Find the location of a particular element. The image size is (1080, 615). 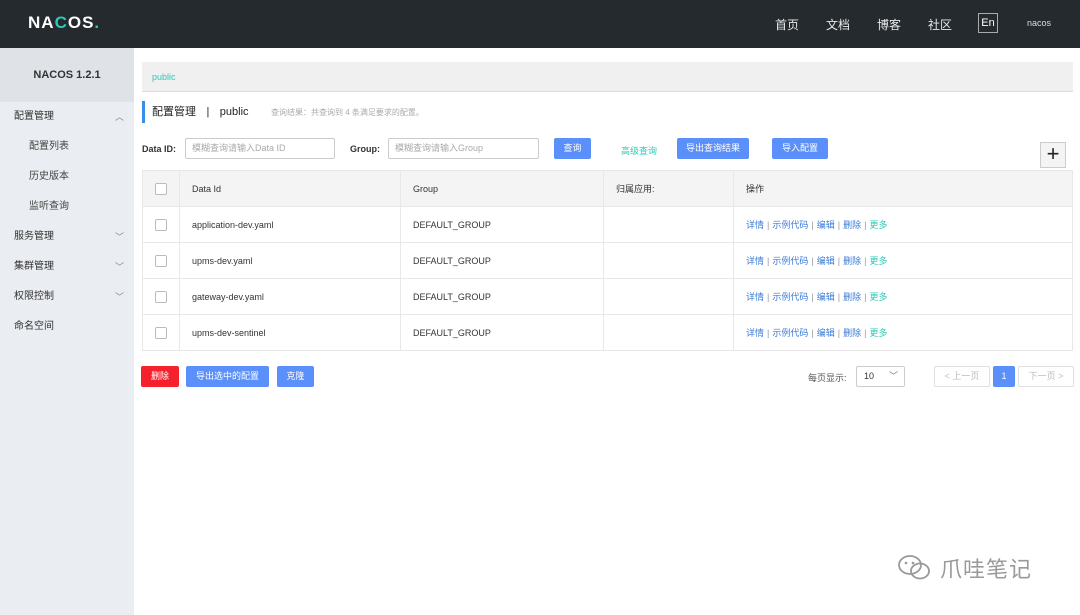

namespace-bar: public is located at coordinates (607, 77).